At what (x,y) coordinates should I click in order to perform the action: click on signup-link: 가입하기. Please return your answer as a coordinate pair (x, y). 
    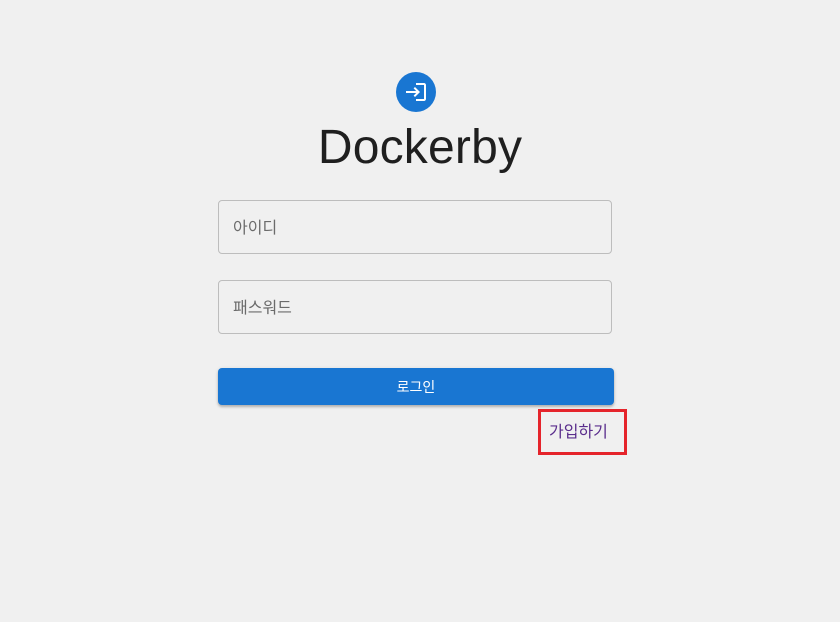
    Looking at the image, I should click on (578, 432).